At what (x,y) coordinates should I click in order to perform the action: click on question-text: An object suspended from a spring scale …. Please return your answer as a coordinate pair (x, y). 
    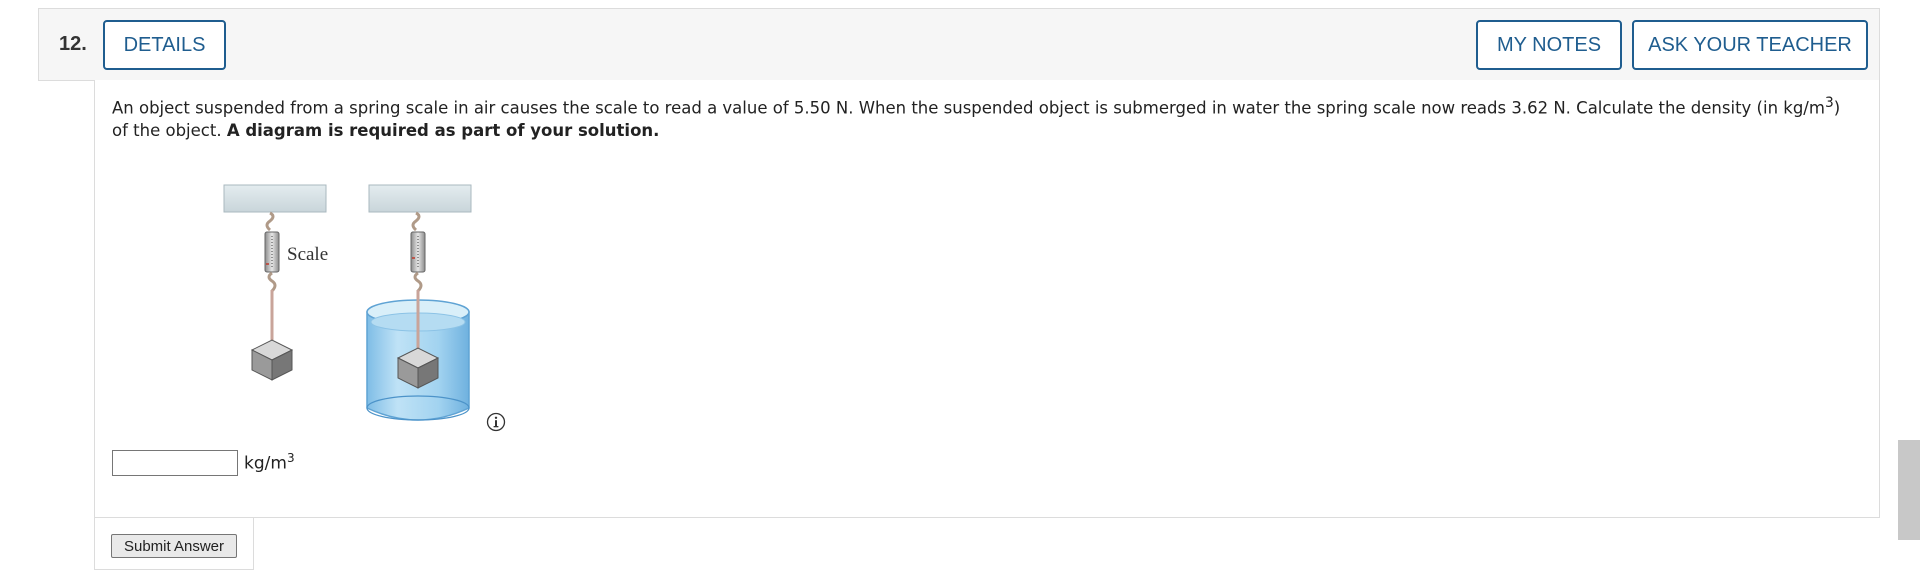
    Looking at the image, I should click on (982, 117).